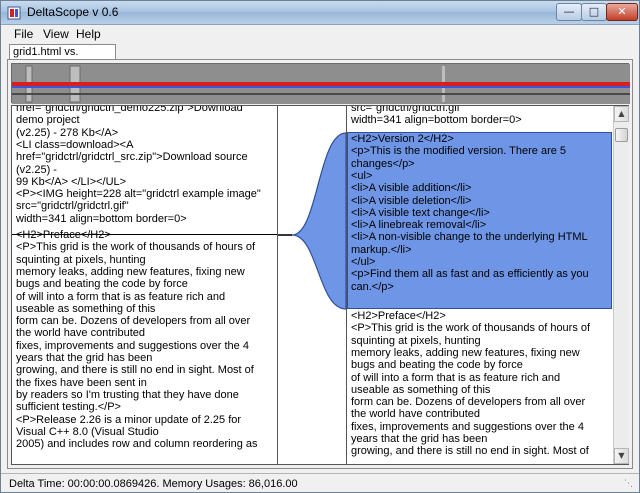  What do you see at coordinates (321, 94) in the screenshot?
I see `overview-dark-line` at bounding box center [321, 94].